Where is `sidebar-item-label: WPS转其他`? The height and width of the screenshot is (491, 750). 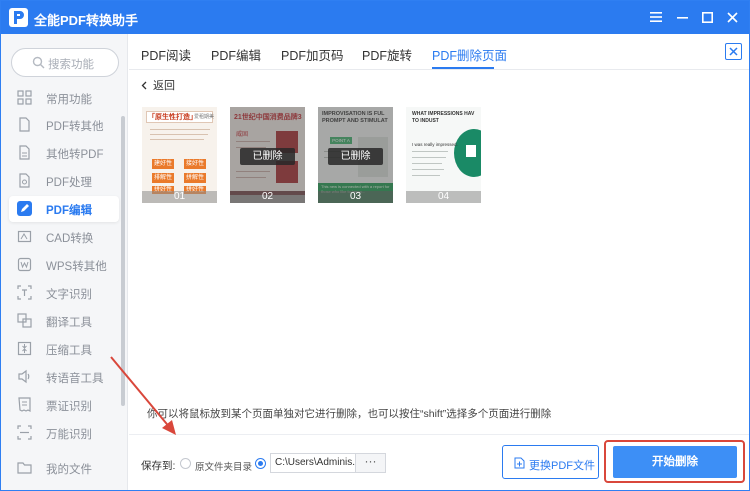
sidebar-item-label: WPS转其他 is located at coordinates (76, 267).